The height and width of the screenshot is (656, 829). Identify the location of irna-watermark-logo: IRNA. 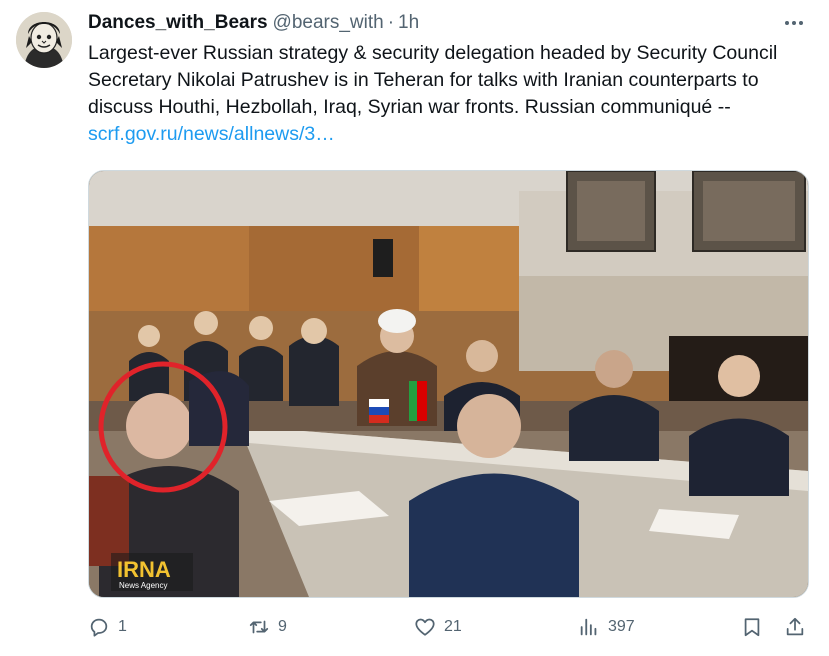
(144, 569).